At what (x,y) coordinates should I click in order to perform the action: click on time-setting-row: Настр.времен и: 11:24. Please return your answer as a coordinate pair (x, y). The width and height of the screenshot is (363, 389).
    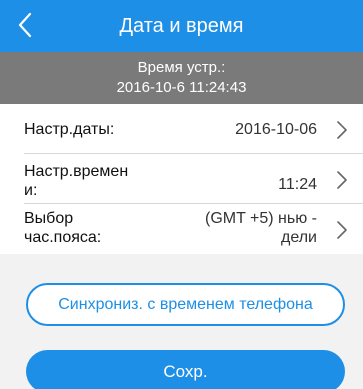
    Looking at the image, I should click on (181, 179).